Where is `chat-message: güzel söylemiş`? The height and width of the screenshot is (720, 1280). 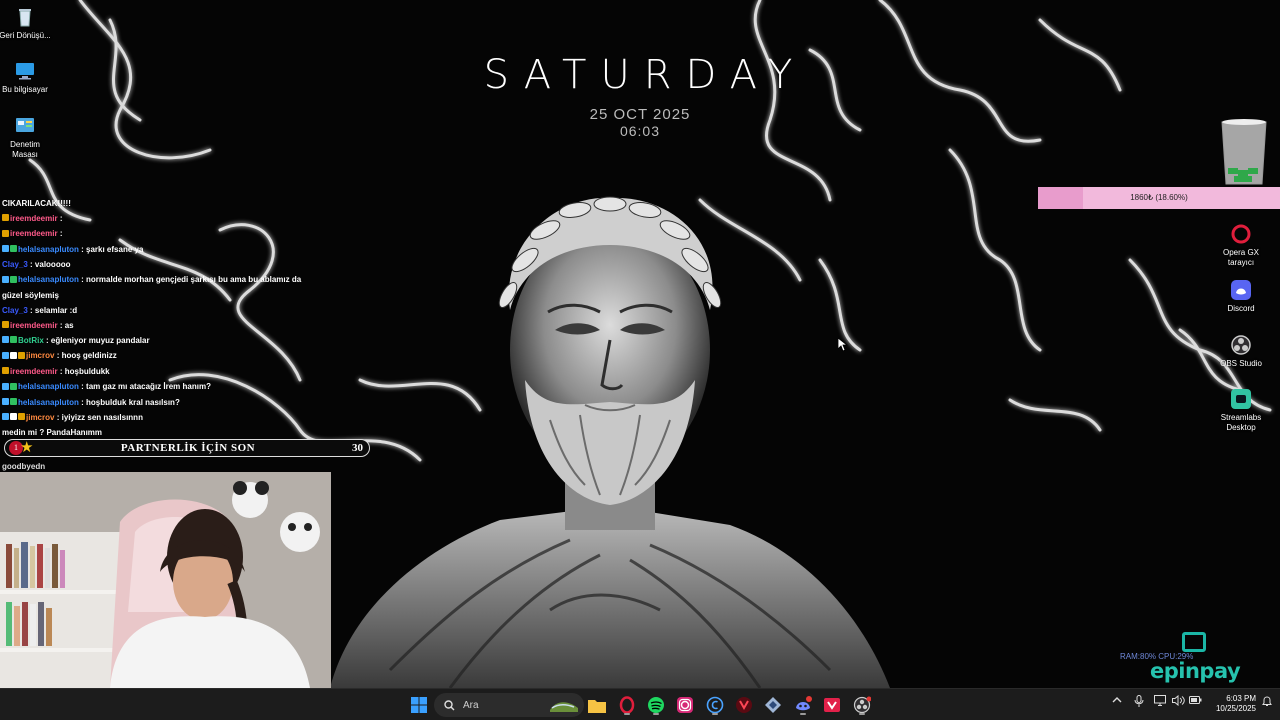 chat-message: güzel söylemiş is located at coordinates (157, 295).